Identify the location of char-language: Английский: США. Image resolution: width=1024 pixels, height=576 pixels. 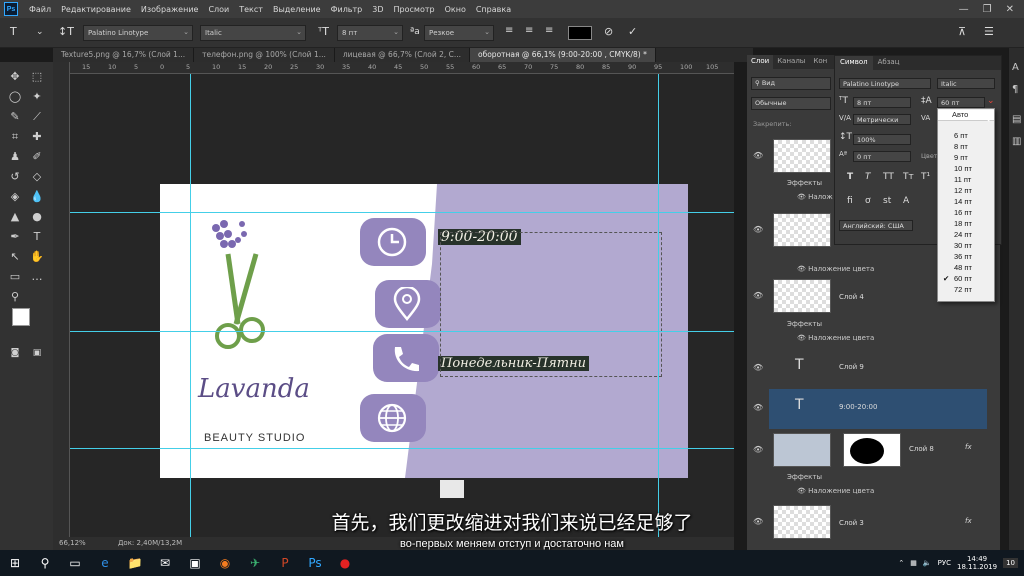
(876, 225).